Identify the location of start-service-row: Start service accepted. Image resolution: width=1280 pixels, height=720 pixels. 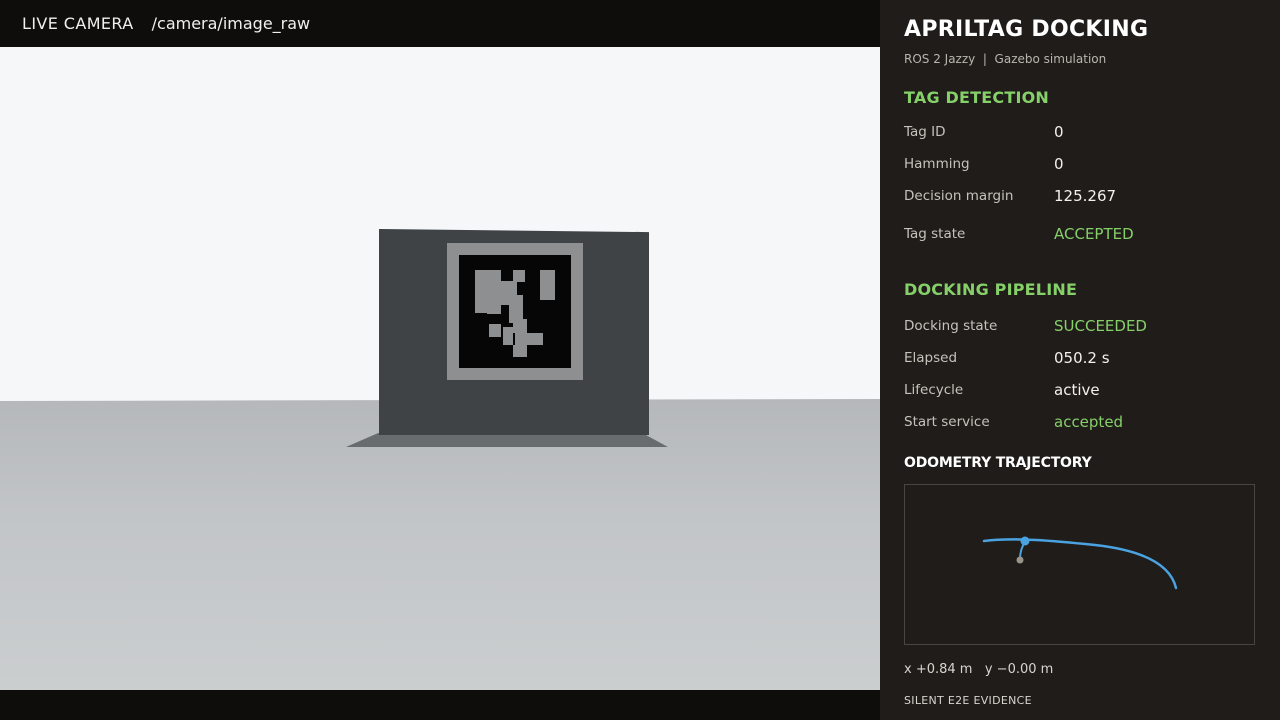
(1084, 423).